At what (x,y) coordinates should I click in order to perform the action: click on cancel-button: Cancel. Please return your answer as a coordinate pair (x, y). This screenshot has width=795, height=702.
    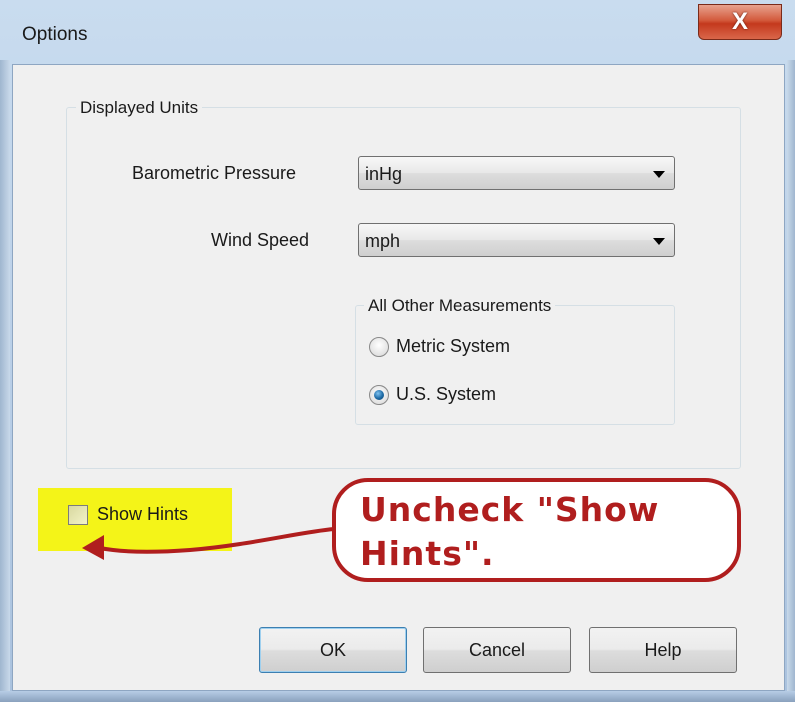
    Looking at the image, I should click on (497, 650).